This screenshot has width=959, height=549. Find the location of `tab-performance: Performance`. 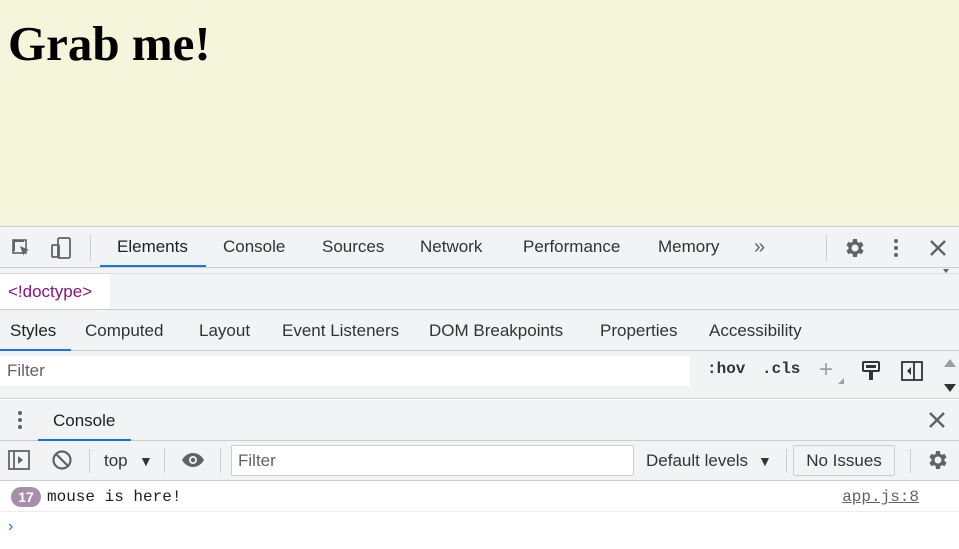

tab-performance: Performance is located at coordinates (571, 247).